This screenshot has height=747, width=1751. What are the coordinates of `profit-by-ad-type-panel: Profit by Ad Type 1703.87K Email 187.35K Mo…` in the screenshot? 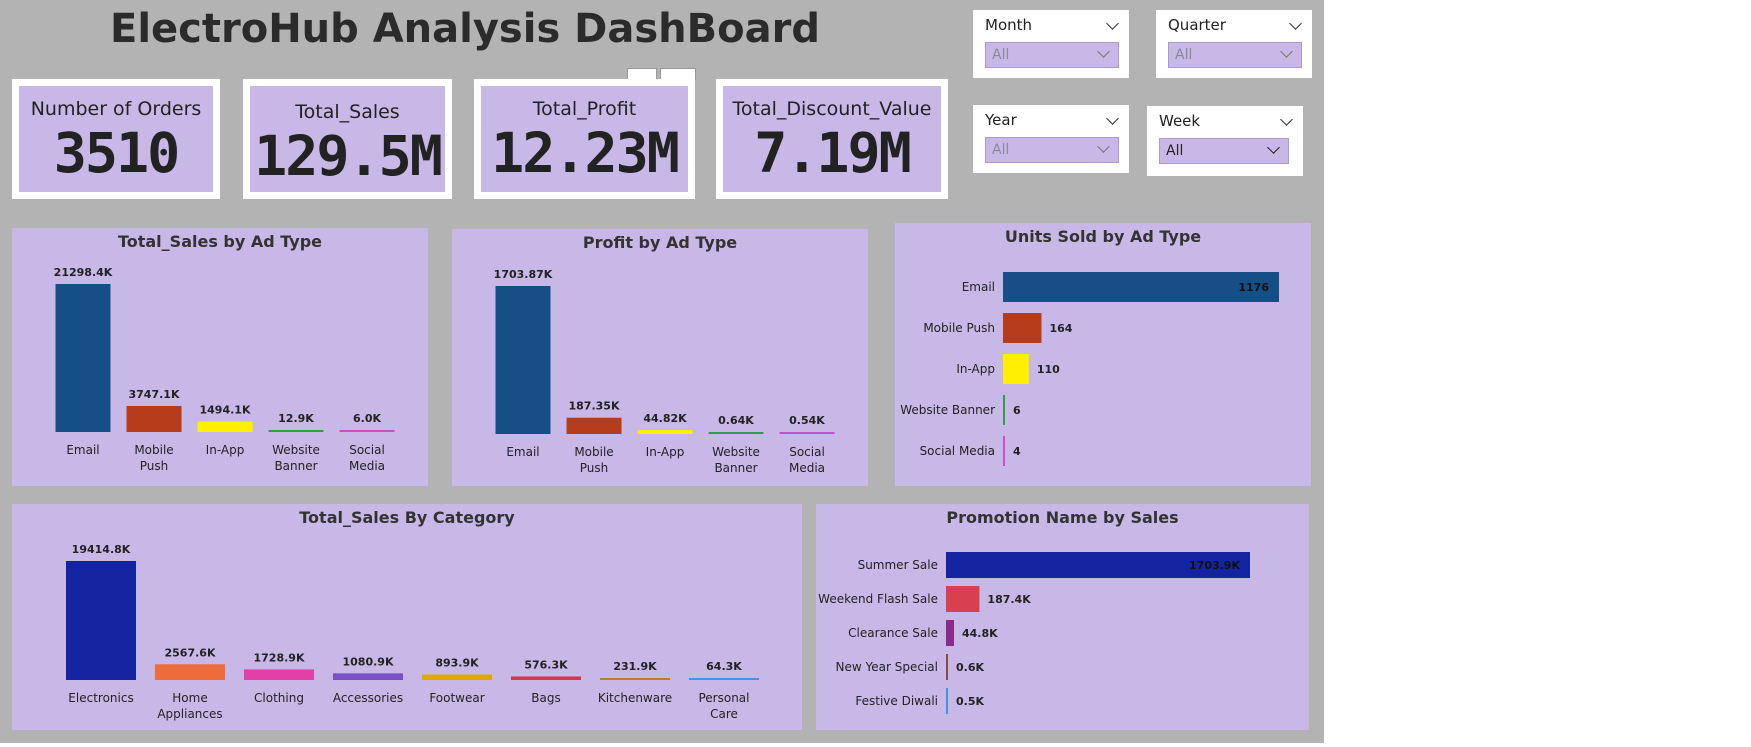 It's located at (660, 357).